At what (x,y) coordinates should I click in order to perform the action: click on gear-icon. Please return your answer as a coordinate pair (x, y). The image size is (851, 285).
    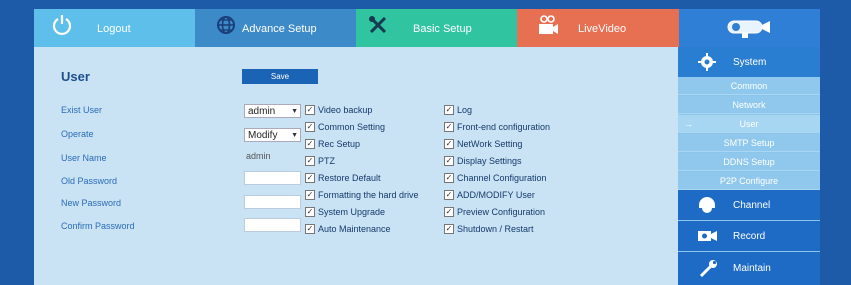
    Looking at the image, I should click on (707, 63).